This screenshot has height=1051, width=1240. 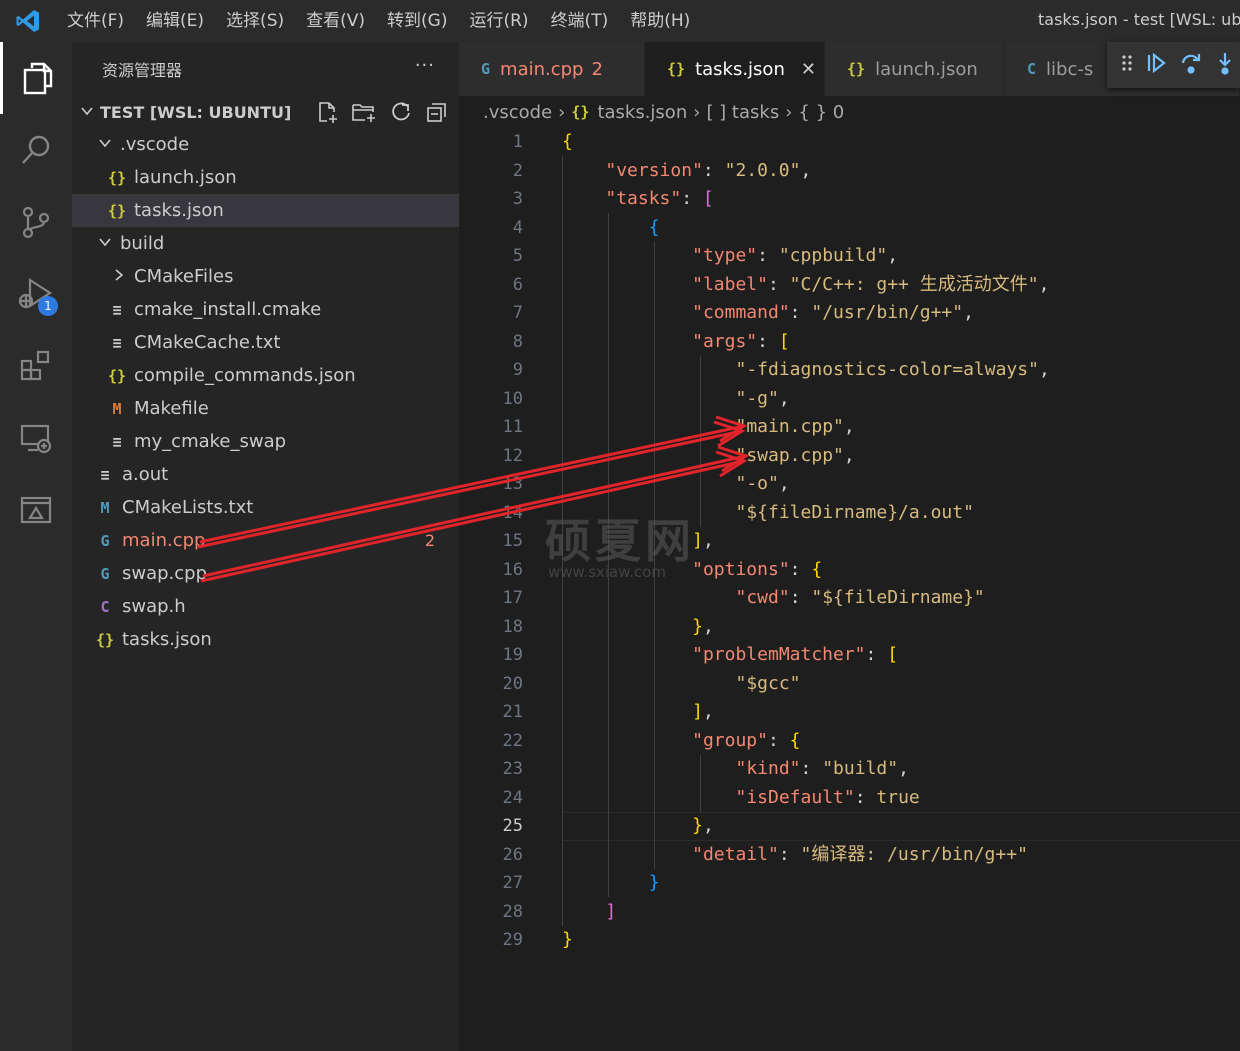 I want to click on line-number: 24, so click(x=512, y=797).